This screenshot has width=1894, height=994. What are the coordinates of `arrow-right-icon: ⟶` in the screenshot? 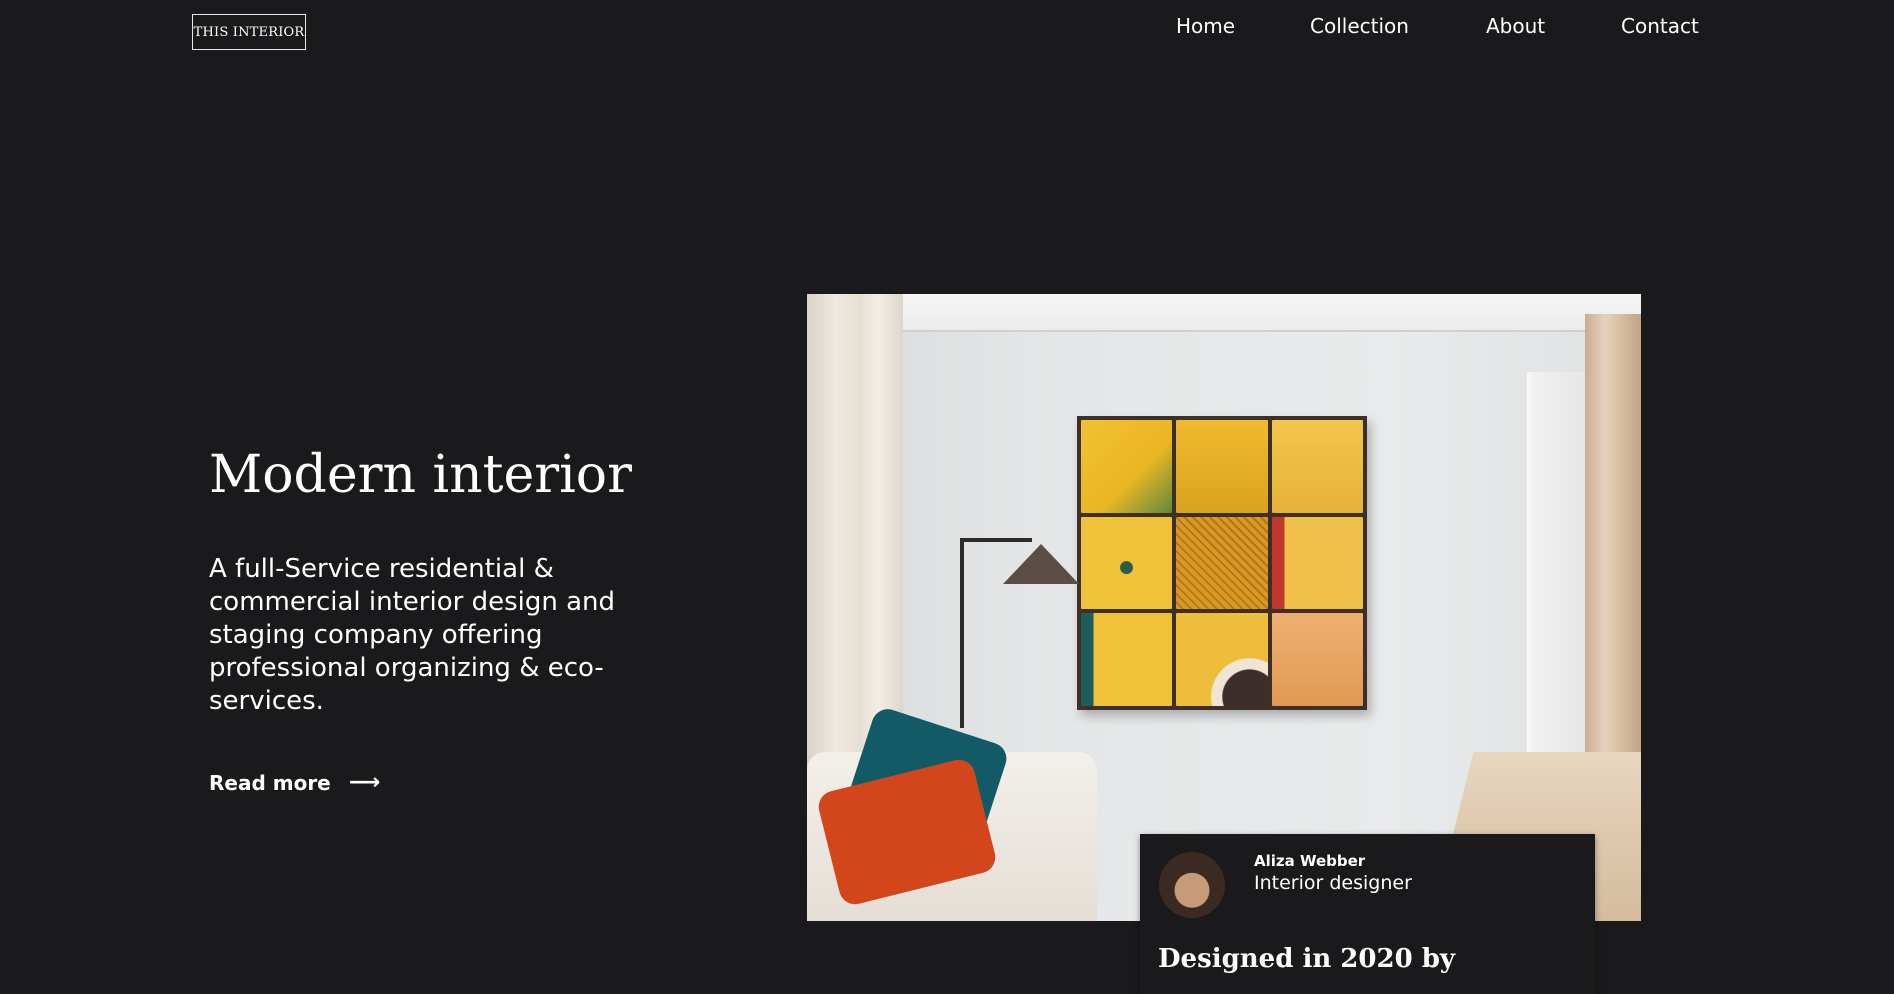 It's located at (364, 782).